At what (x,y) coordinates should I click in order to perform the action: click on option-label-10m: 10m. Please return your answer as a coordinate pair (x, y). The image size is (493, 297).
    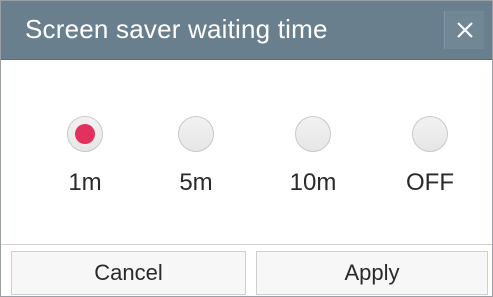
    Looking at the image, I should click on (313, 182).